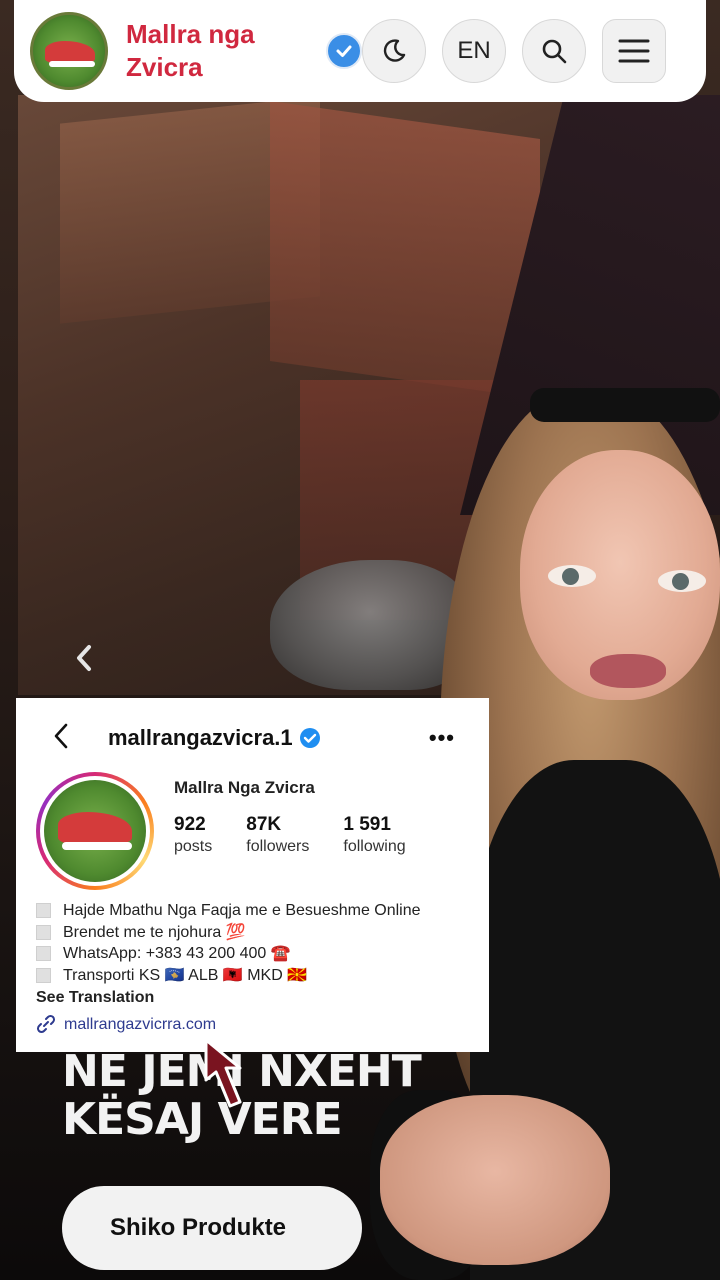  Describe the element at coordinates (223, 1073) in the screenshot. I see `pointer-arrow-icon` at that location.